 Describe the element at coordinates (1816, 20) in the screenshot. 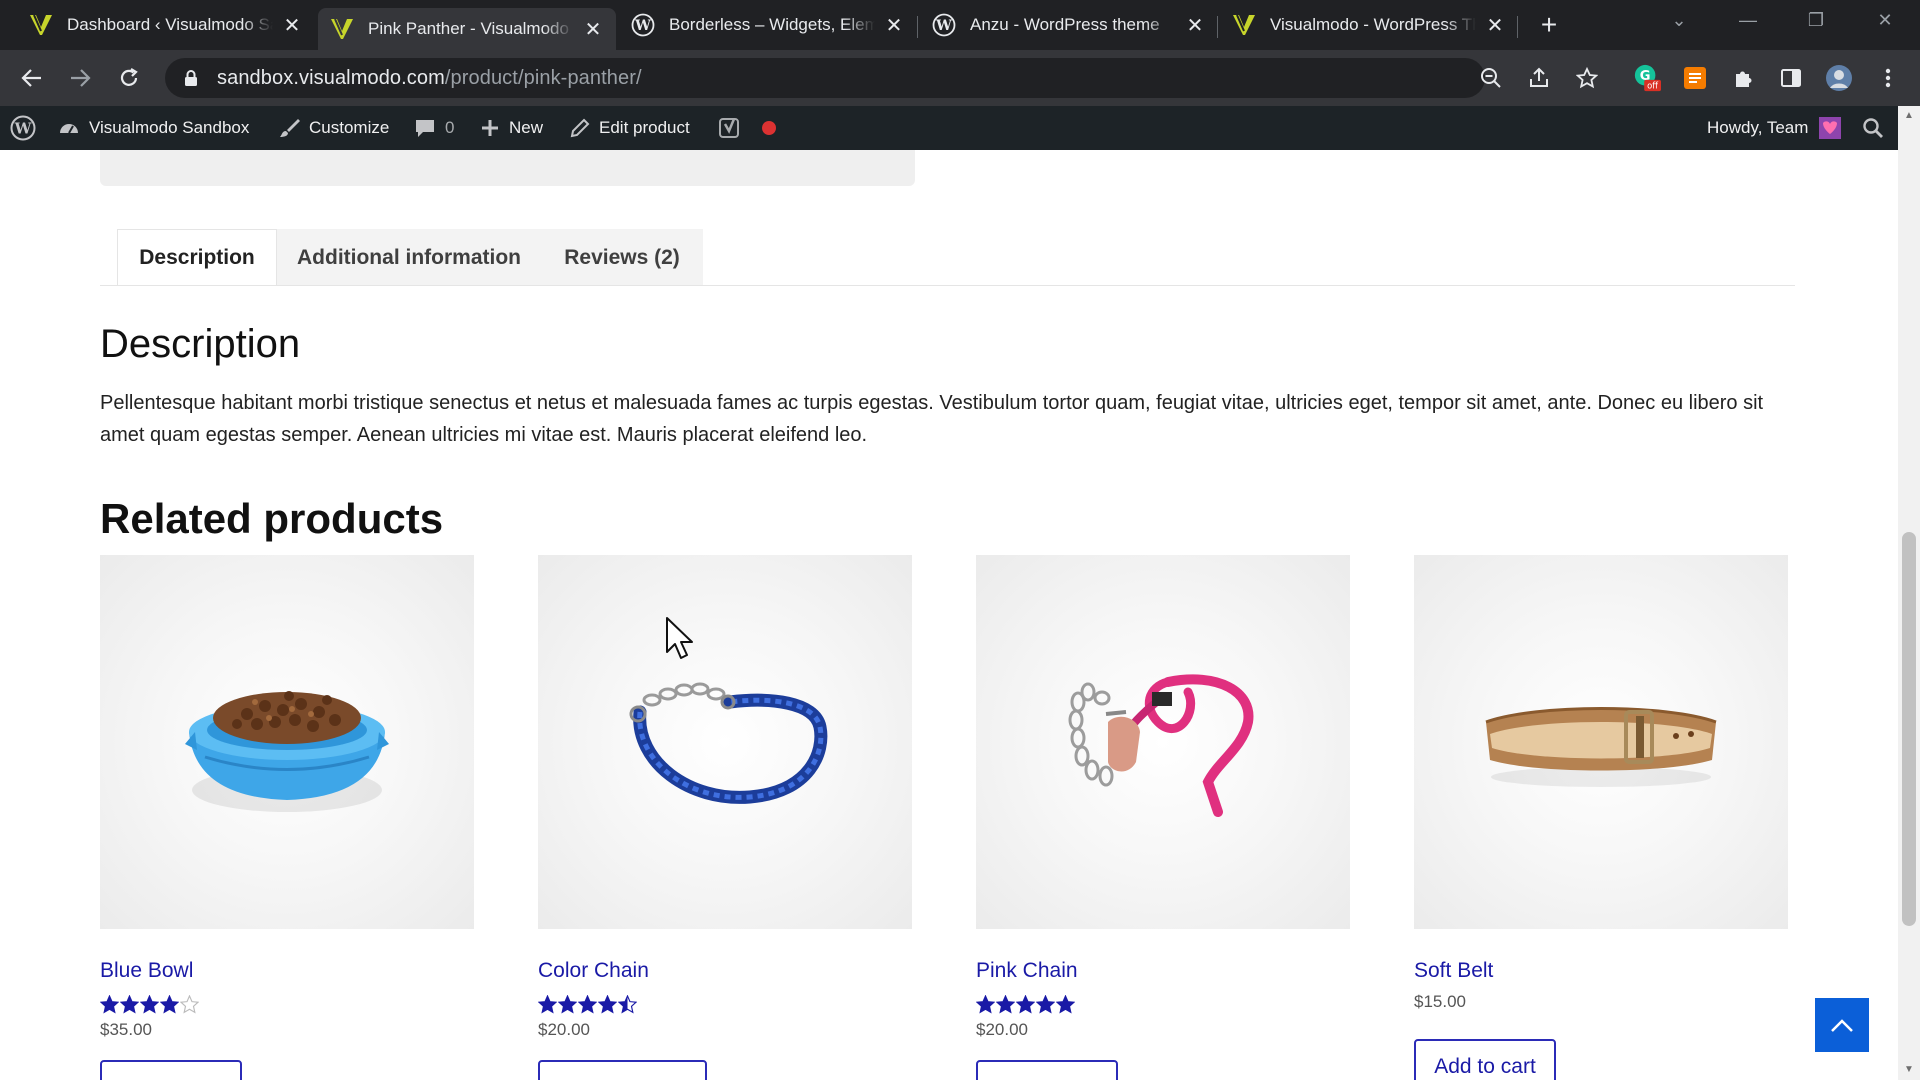

I see `restore-icon: ❐` at that location.